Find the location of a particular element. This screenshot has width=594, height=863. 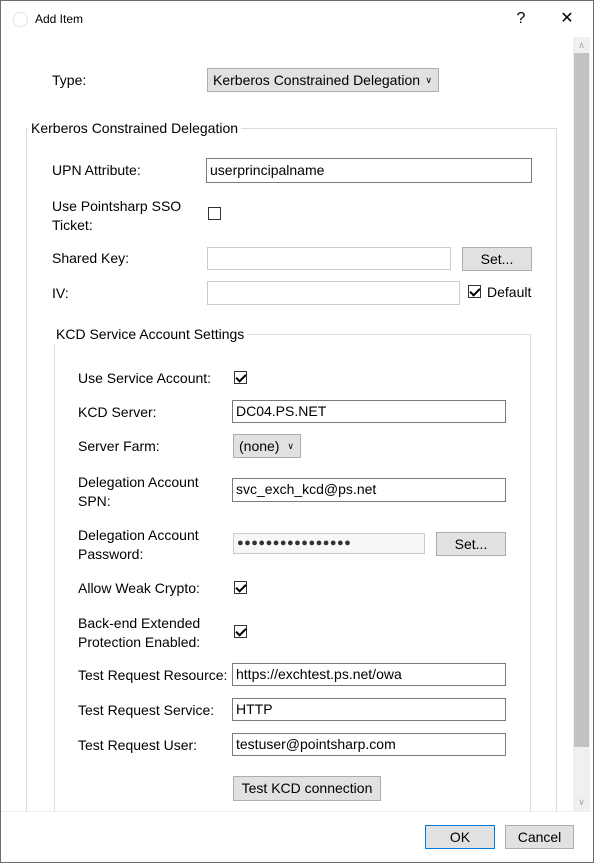

delegation-password-input: ●●●●●●●●●●●●●●●● is located at coordinates (329, 543).